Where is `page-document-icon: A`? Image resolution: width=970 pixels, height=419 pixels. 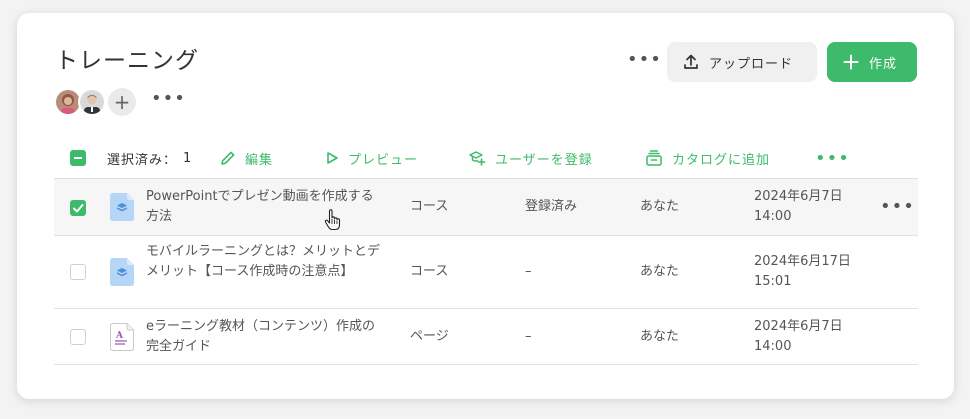
page-document-icon: A is located at coordinates (122, 337).